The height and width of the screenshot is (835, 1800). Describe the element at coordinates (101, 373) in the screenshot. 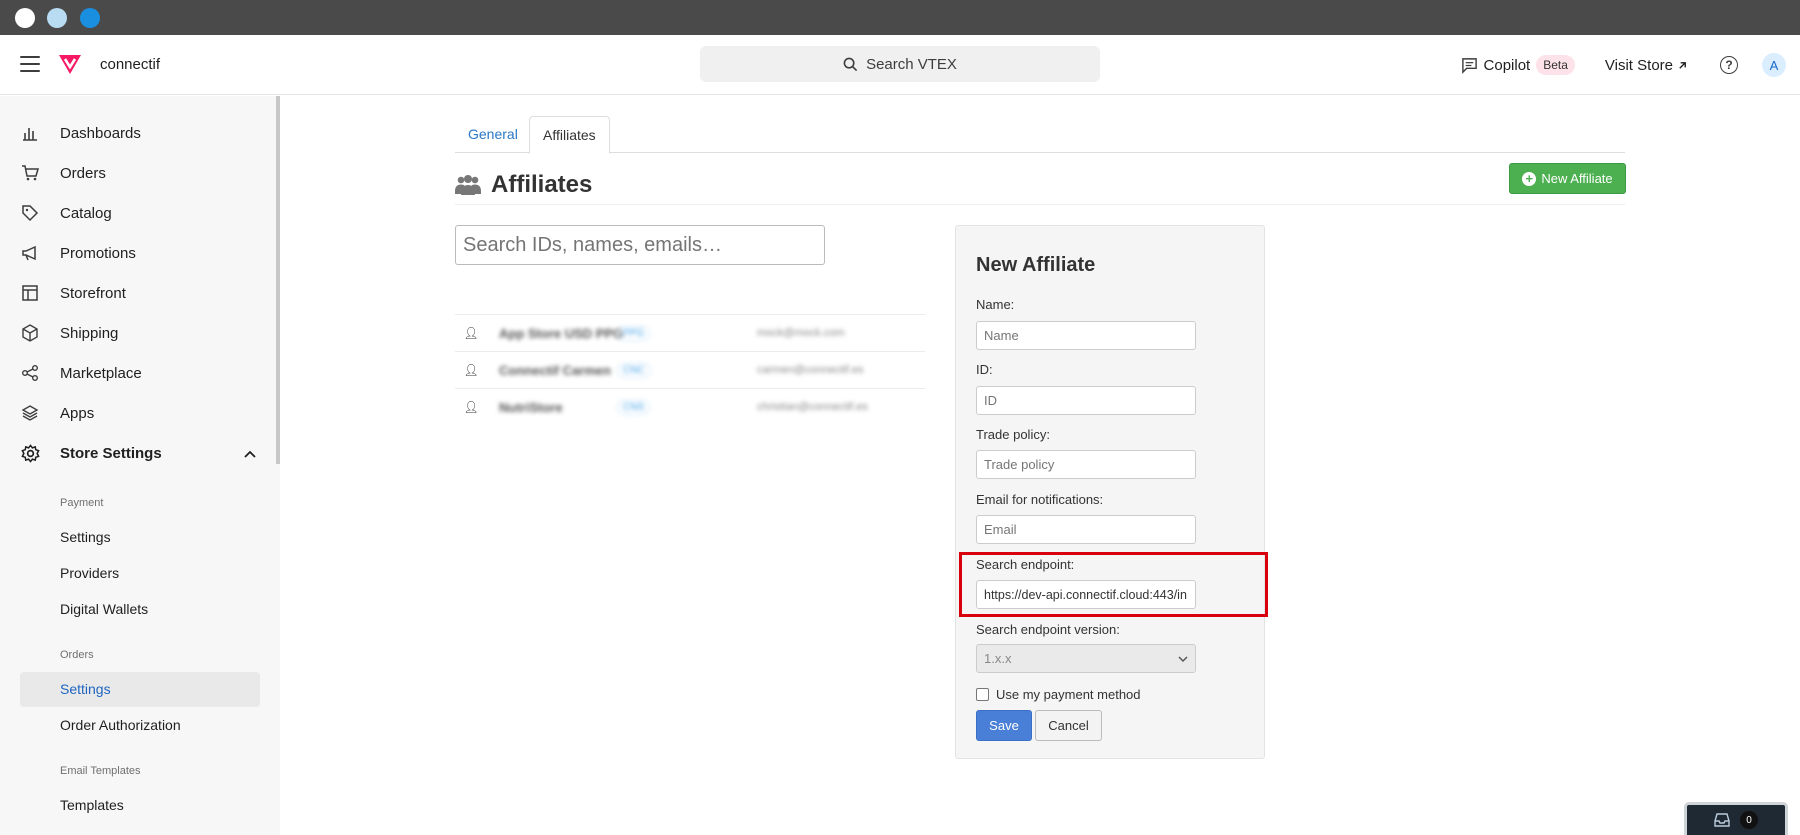

I see `sidebar-item-label: Marketplace` at that location.